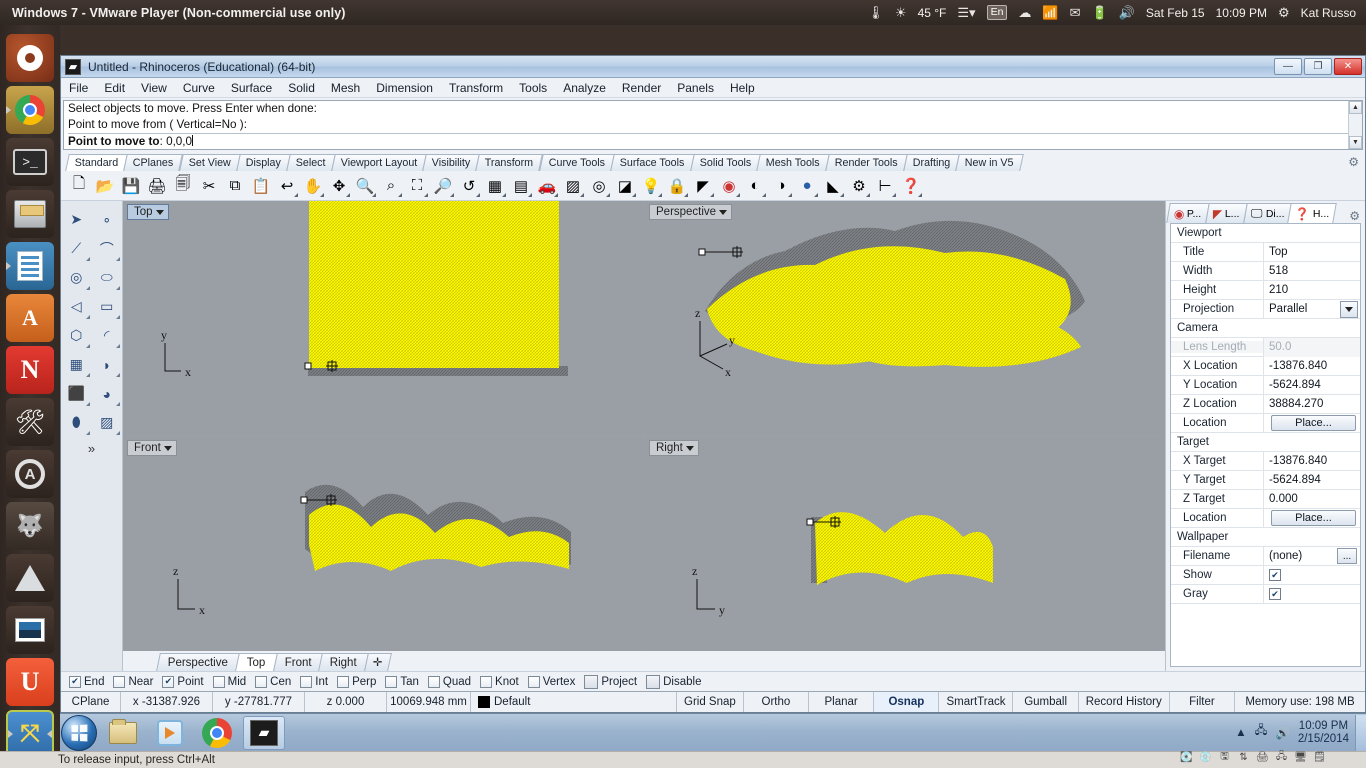  I want to click on toolbar-options-gear-icon: ⚙, so click(1353, 162).